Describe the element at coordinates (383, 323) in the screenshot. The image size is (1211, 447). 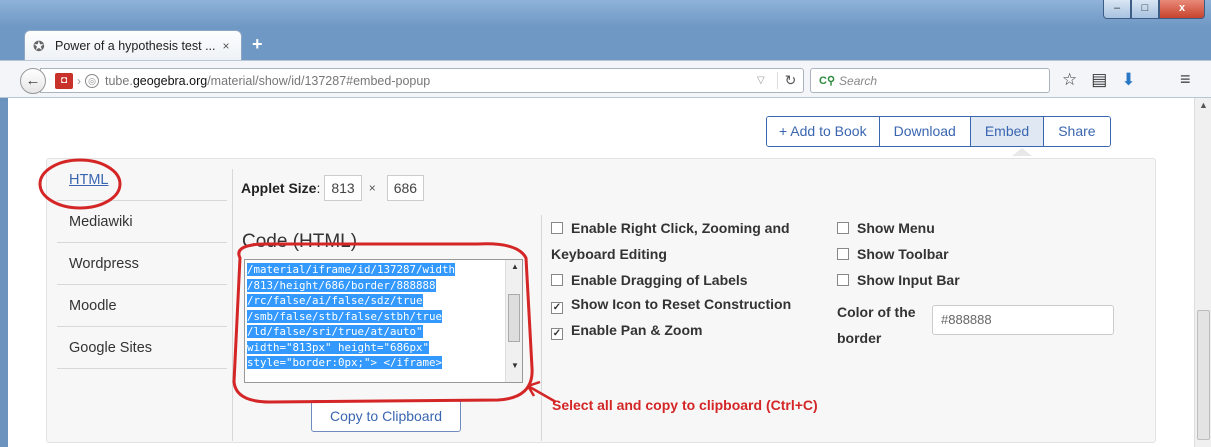
I see `code-highlight-outline` at that location.